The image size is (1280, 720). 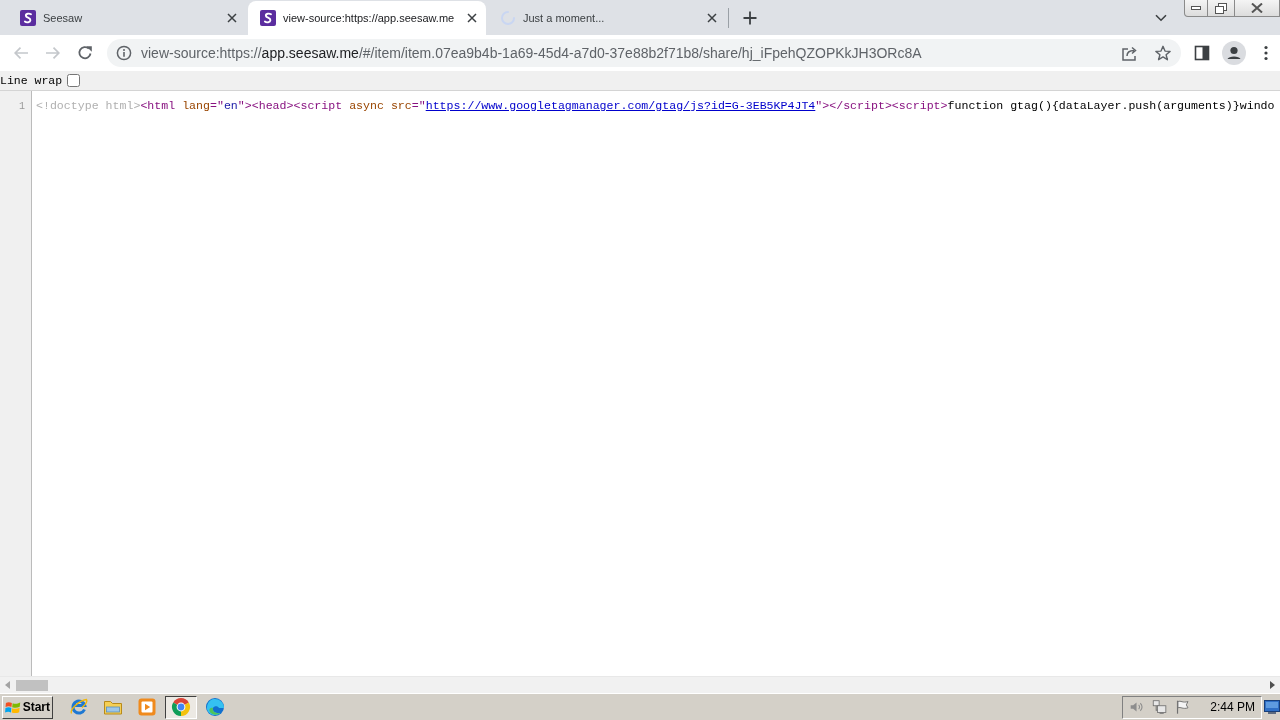 I want to click on minimize-button, so click(x=1196, y=8).